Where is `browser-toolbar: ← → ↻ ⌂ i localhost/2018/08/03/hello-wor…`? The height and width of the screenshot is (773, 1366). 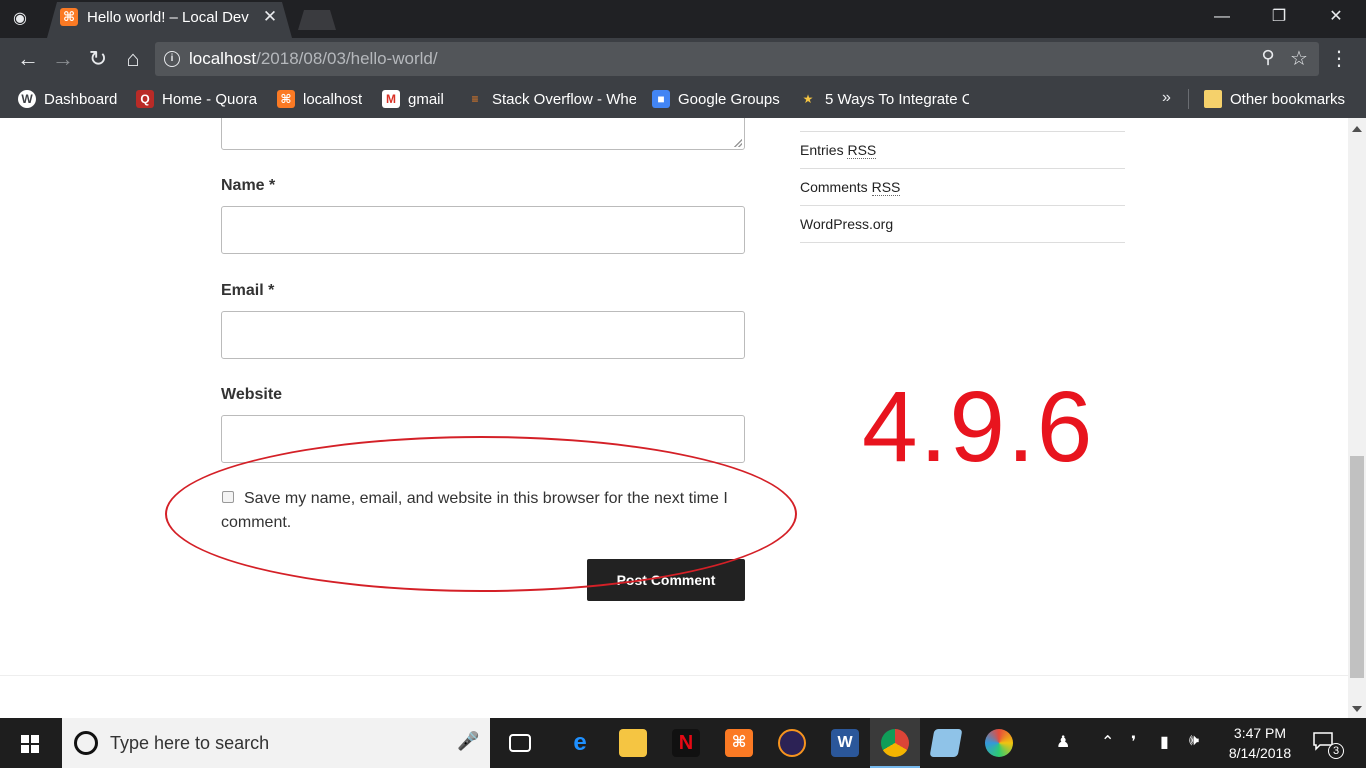
browser-toolbar: ← → ↻ ⌂ i localhost/2018/08/03/hello-wor… is located at coordinates (683, 59).